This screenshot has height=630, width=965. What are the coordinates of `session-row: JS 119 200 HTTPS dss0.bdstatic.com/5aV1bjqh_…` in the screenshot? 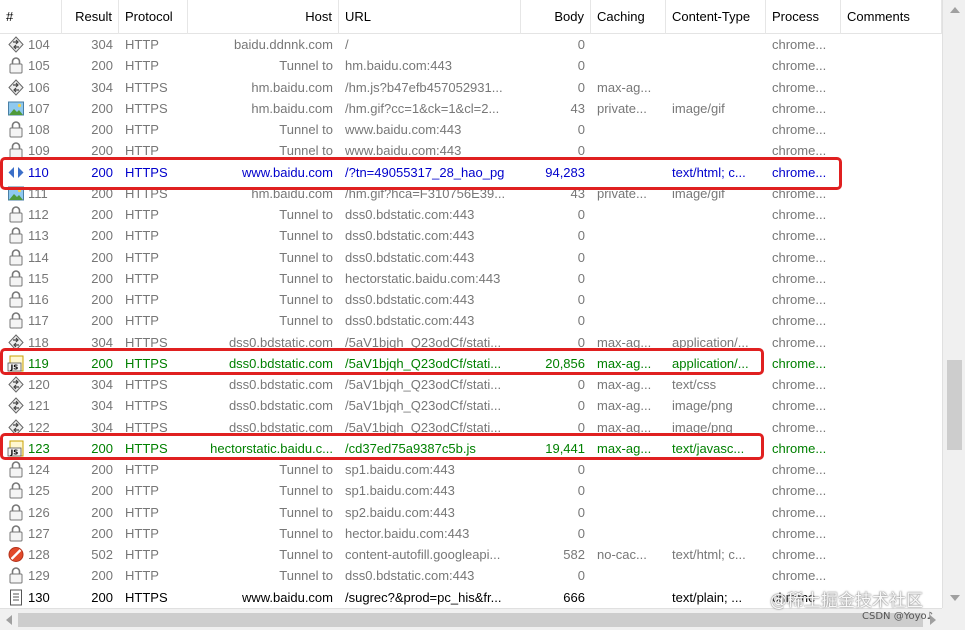 It's located at (471, 363).